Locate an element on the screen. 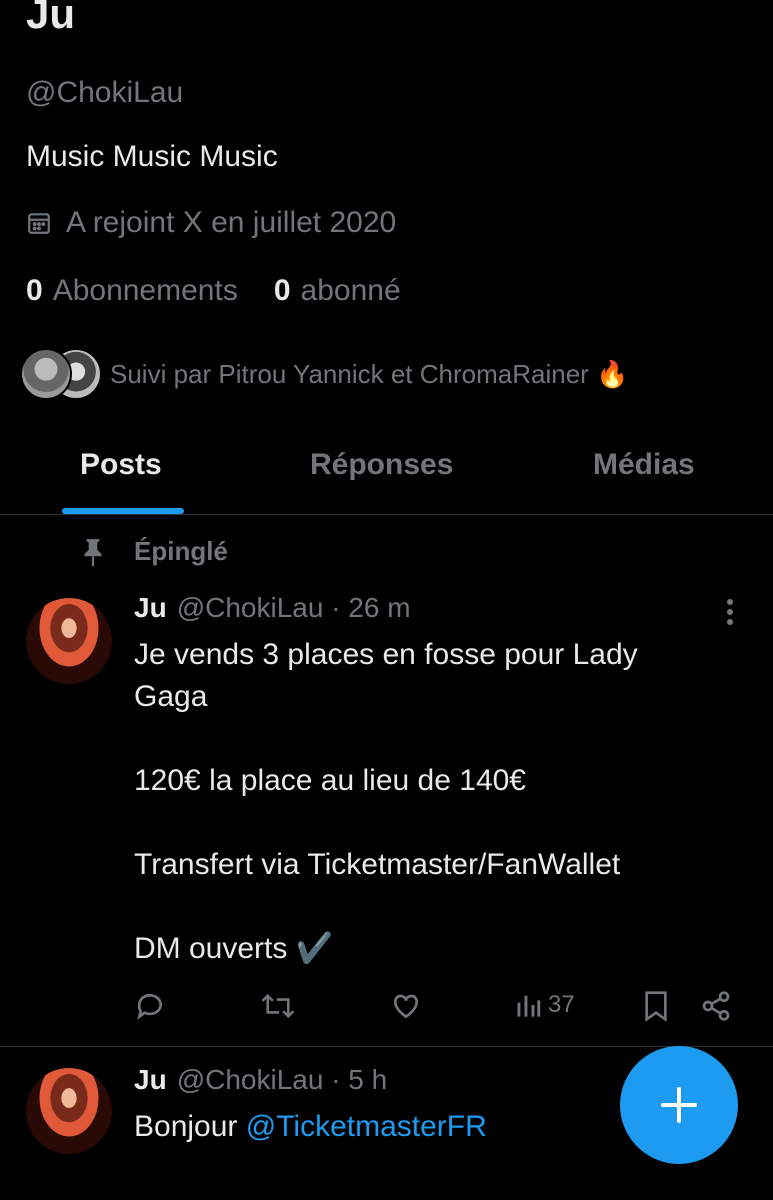 This screenshot has width=773, height=1200. share-button is located at coordinates (716, 1006).